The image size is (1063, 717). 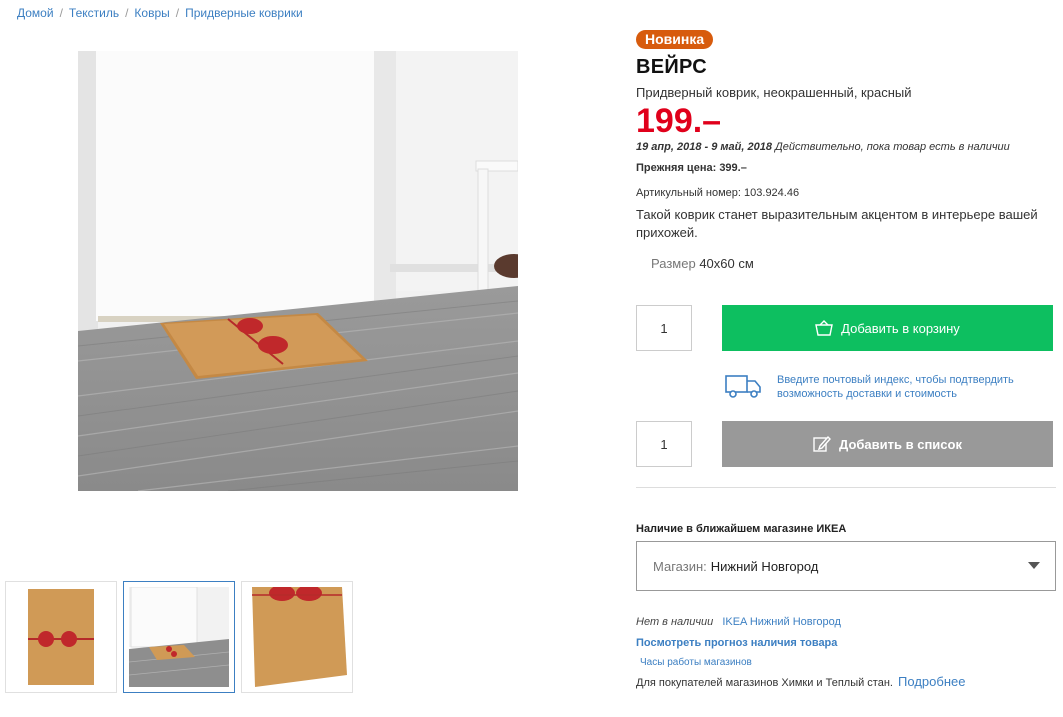 I want to click on validity-dates: 19 апр, 2018 - 9 май, 2018, so click(x=704, y=147).